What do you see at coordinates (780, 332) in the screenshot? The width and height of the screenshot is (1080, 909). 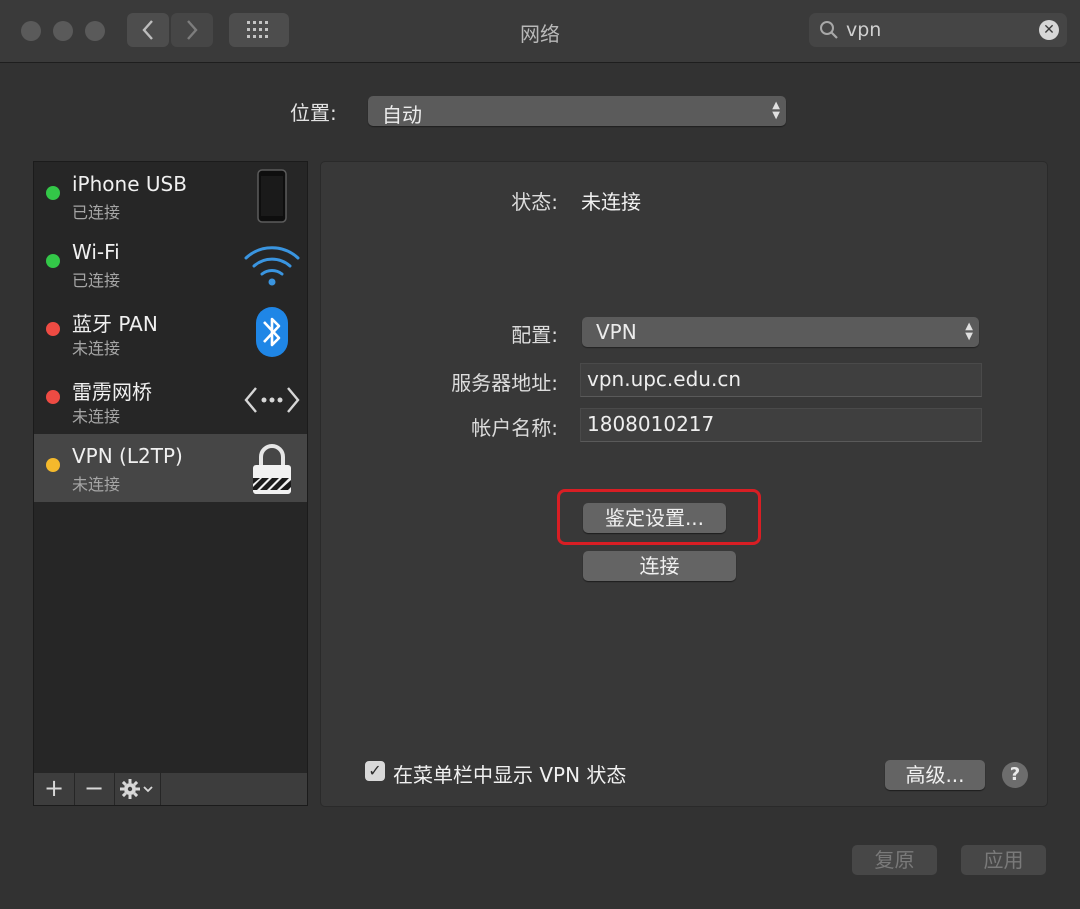 I see `configuration-popup: VPN ▲ ▼` at bounding box center [780, 332].